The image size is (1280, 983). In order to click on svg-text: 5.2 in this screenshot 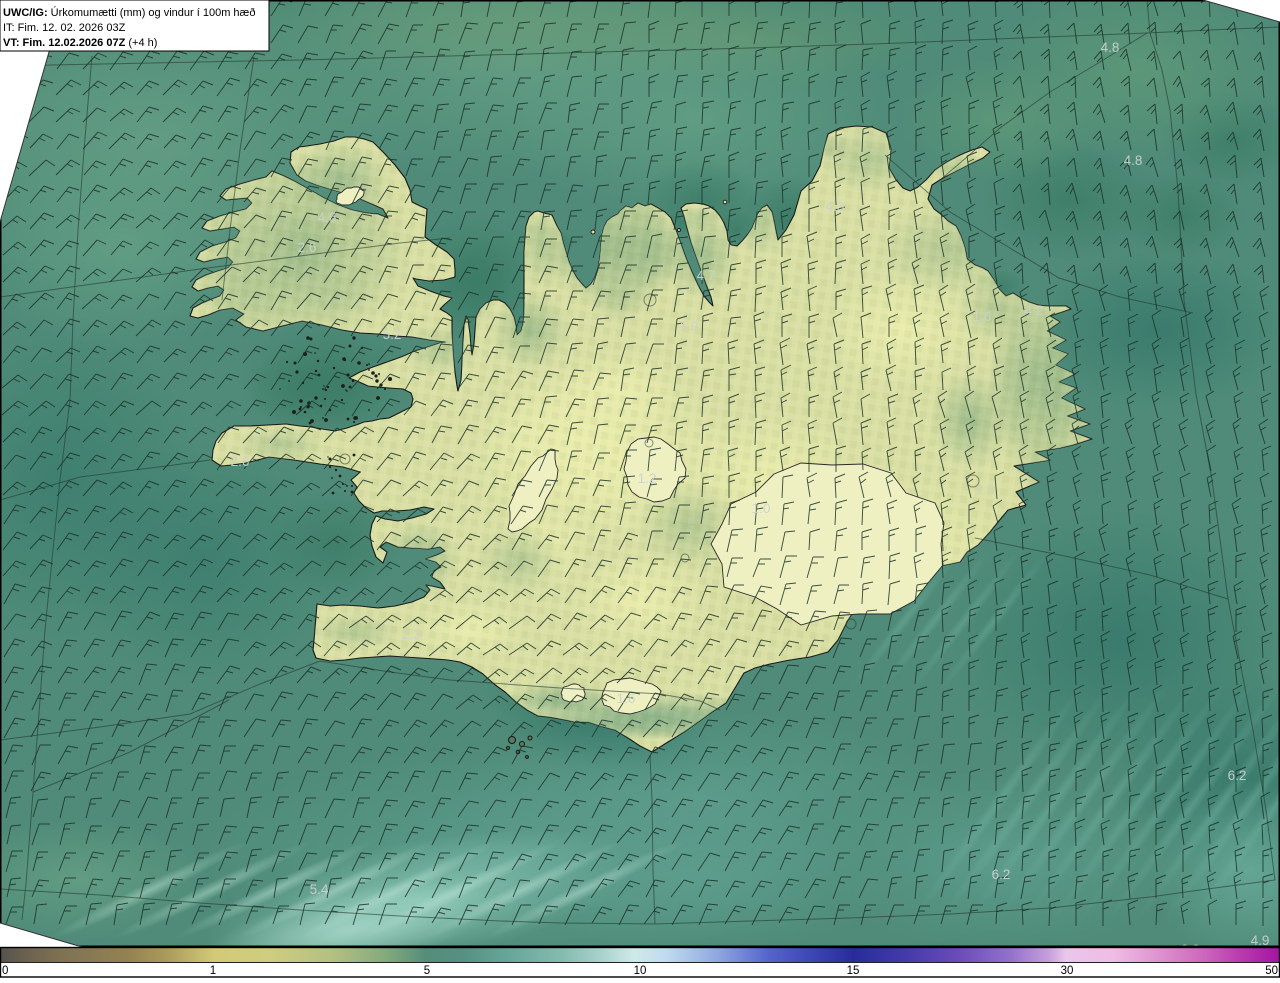, I will do `click(392, 334)`.